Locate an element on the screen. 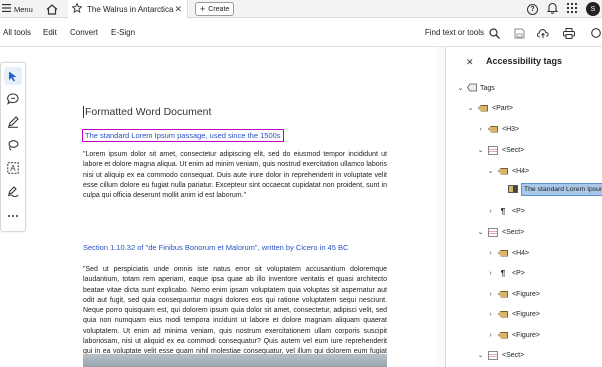 This screenshot has height=367, width=602. tree-item-text-content: The standard Lorem Ipsum is located at coordinates (554, 189).